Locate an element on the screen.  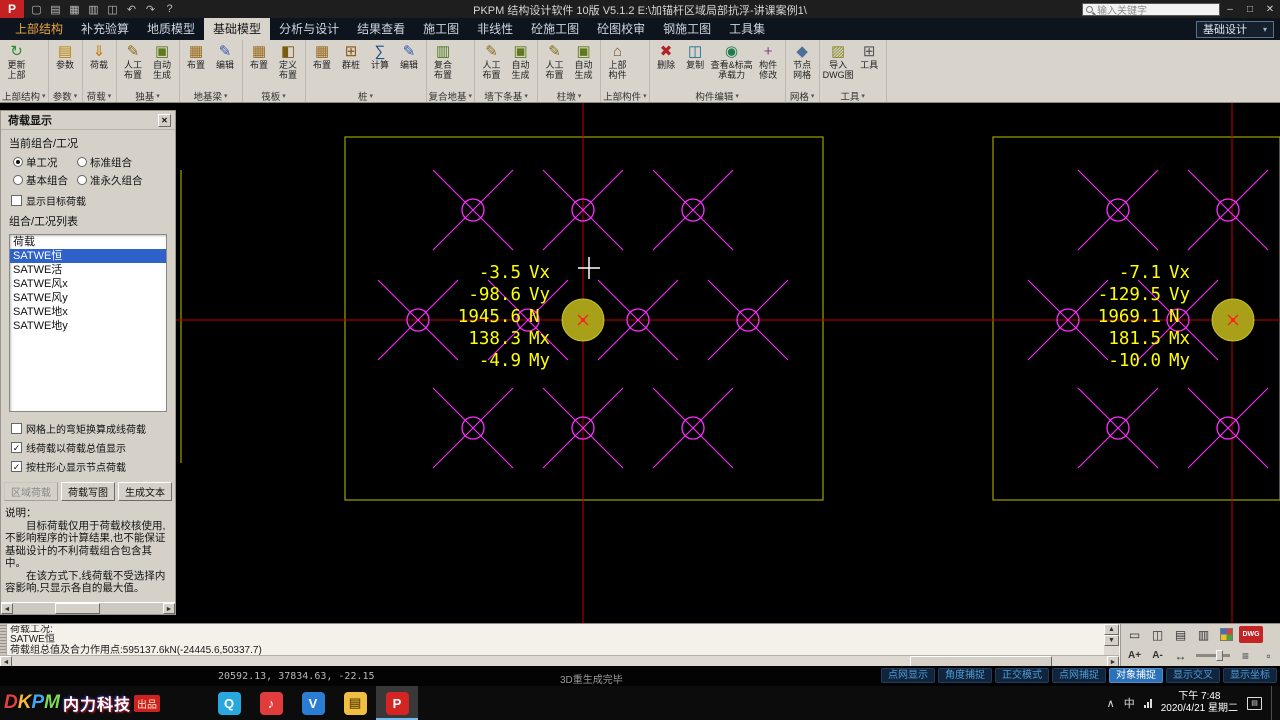
ribbon-button: ▨ 导入 DWG图 is located at coordinates (838, 60).